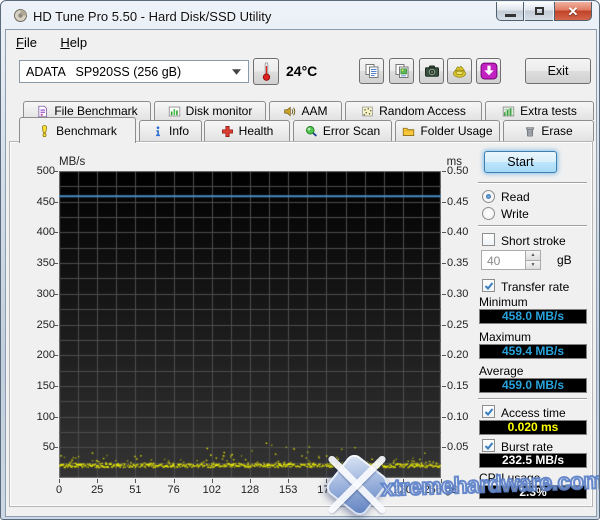 This screenshot has height=520, width=600. I want to click on menu-file: File, so click(26, 42).